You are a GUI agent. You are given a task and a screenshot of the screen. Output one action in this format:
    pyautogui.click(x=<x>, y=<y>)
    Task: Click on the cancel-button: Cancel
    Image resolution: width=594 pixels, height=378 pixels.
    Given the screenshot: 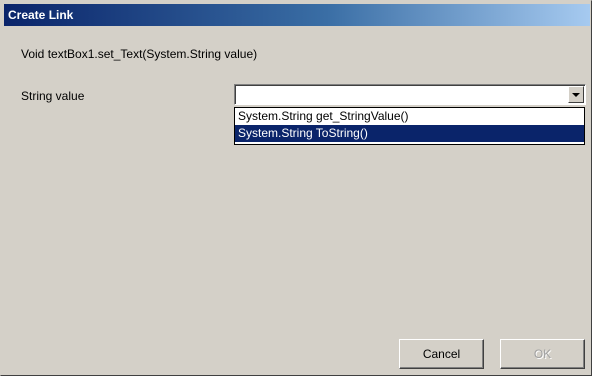 What is the action you would take?
    pyautogui.click(x=441, y=354)
    